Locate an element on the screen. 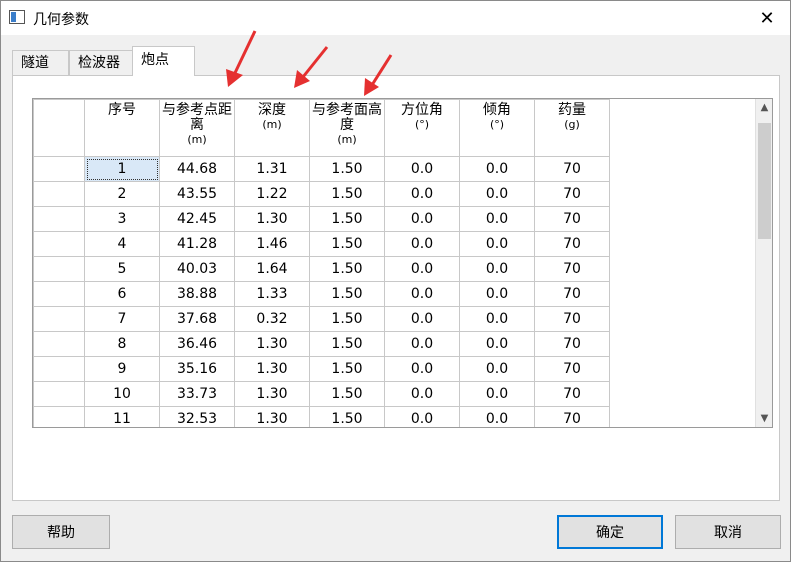  tab-tunnel: 隧道 is located at coordinates (40, 63).